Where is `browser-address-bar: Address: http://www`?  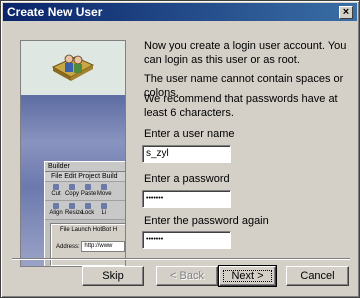 browser-address-bar: Address: http://www is located at coordinates (90, 246).